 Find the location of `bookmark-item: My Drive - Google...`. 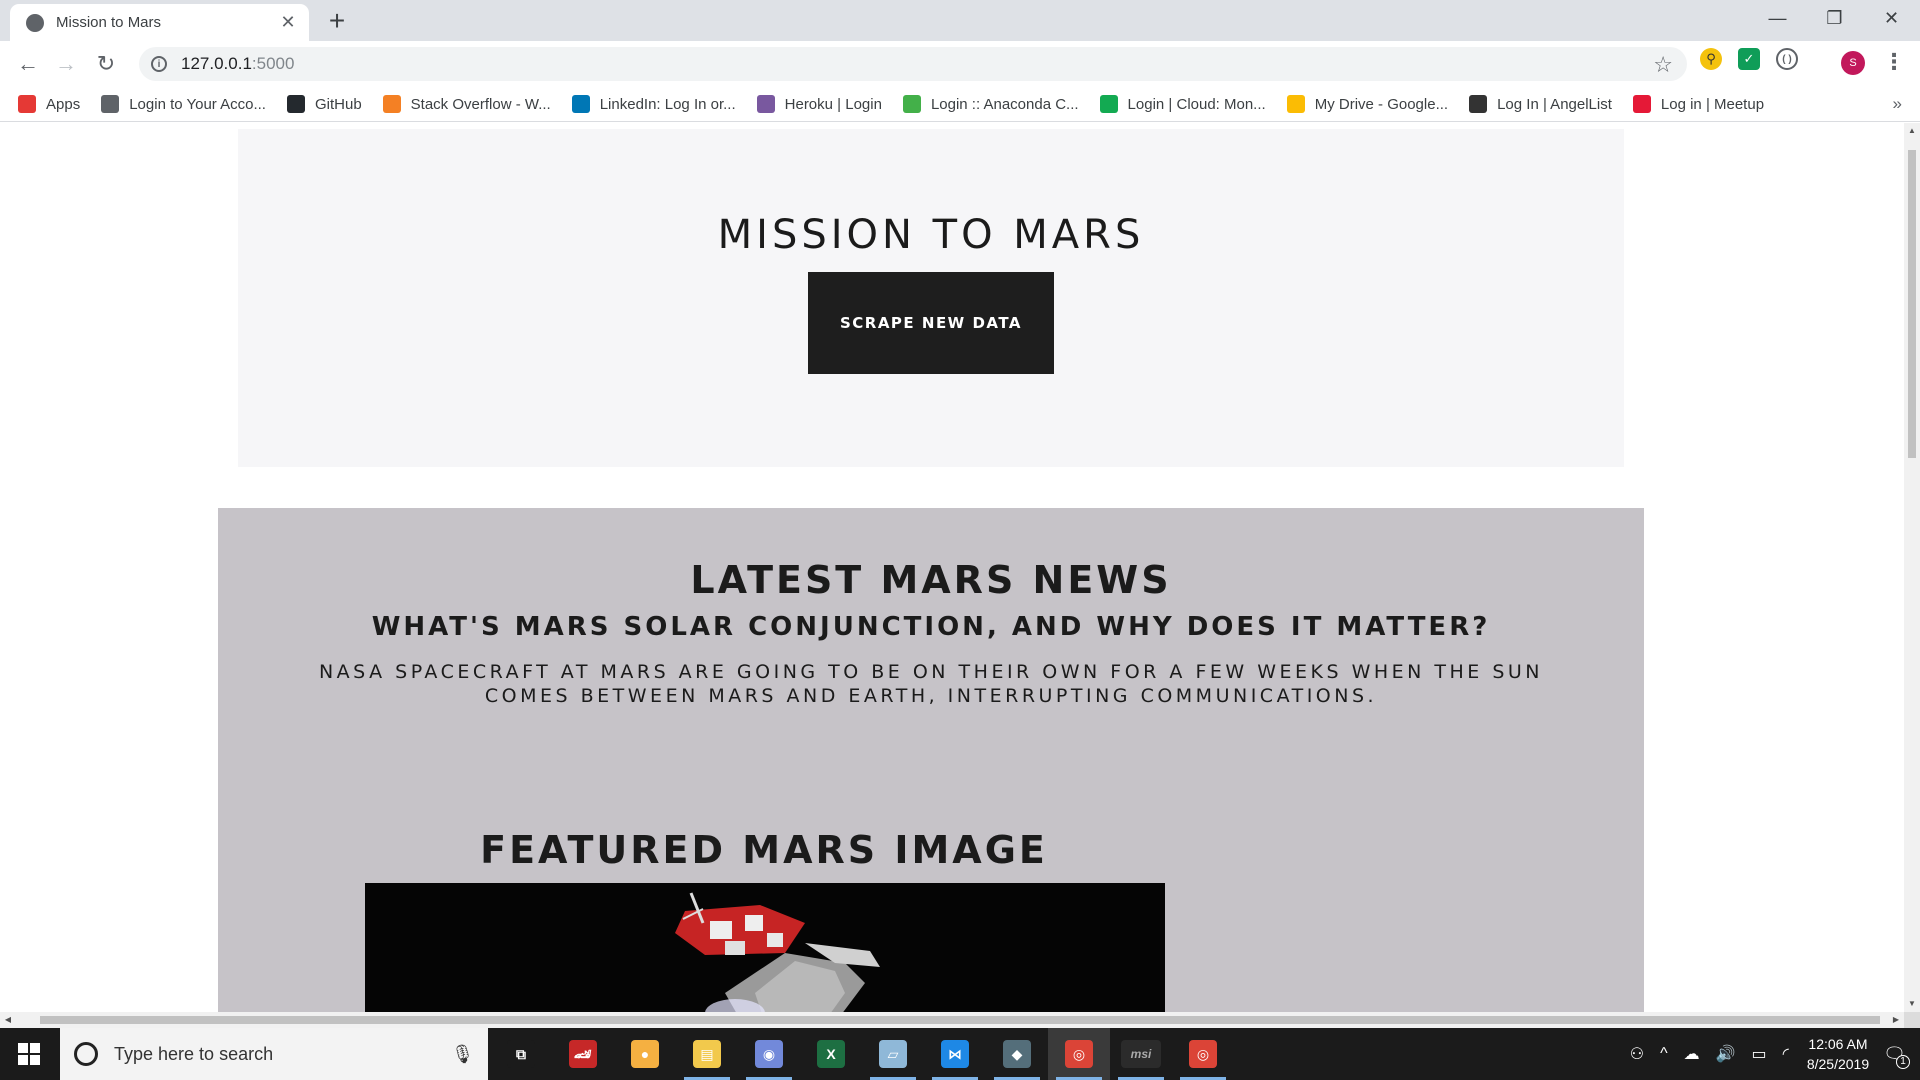

bookmark-item: My Drive - Google... is located at coordinates (1367, 104).